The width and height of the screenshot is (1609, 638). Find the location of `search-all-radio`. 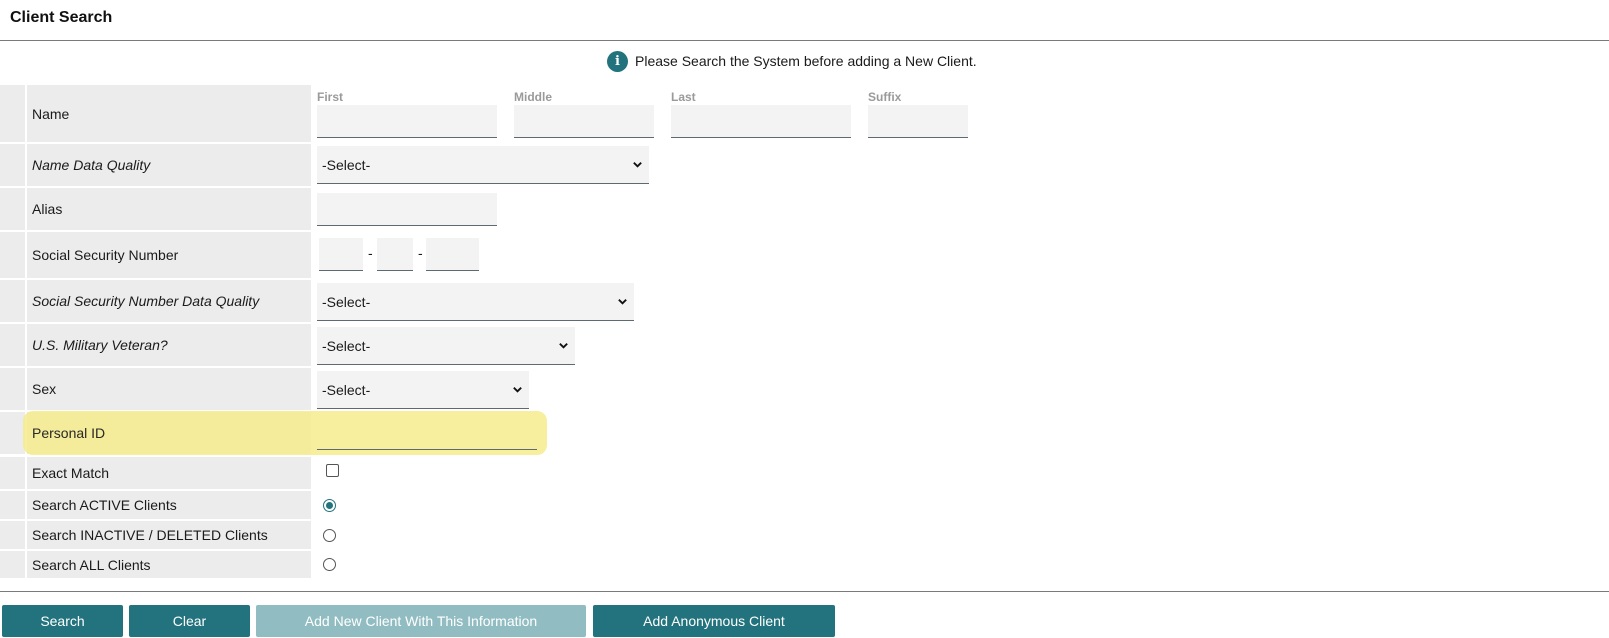

search-all-radio is located at coordinates (329, 564).